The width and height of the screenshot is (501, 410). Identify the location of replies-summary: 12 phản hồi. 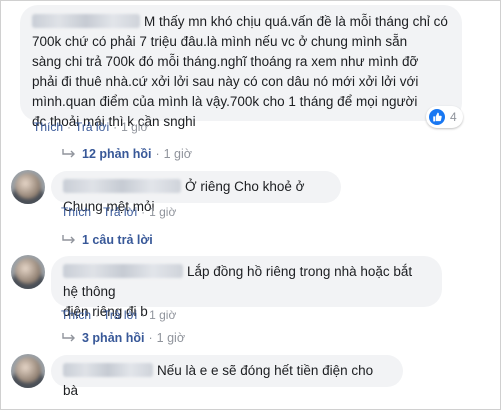
(116, 154).